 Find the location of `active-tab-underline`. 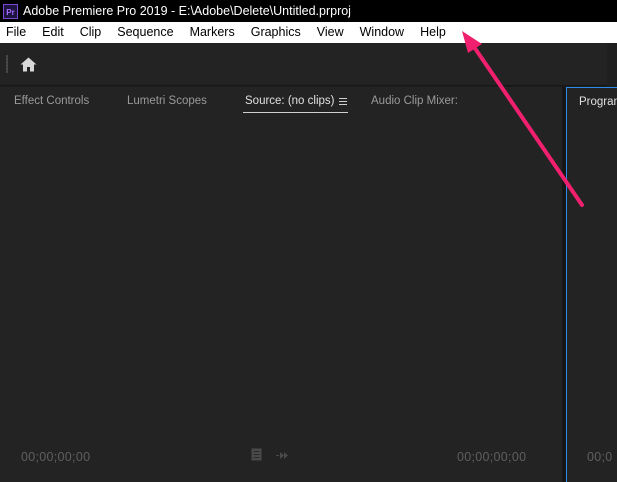

active-tab-underline is located at coordinates (295, 112).